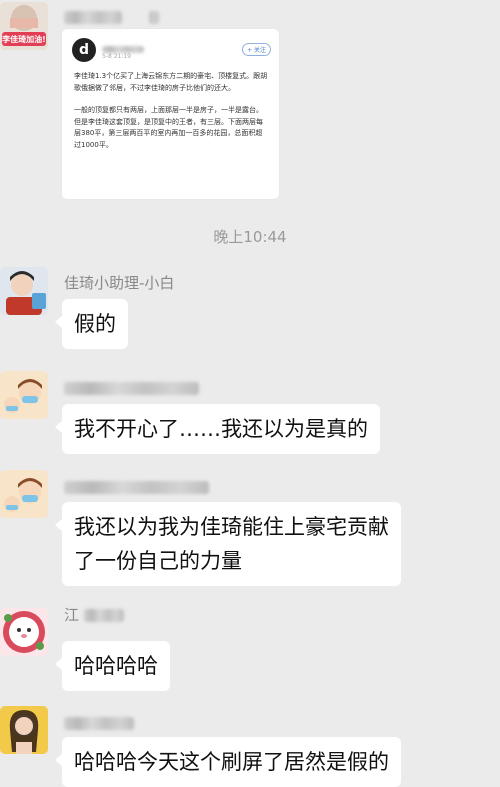  Describe the element at coordinates (158, 561) in the screenshot. I see `message-line: 了一份自己的力量` at that location.